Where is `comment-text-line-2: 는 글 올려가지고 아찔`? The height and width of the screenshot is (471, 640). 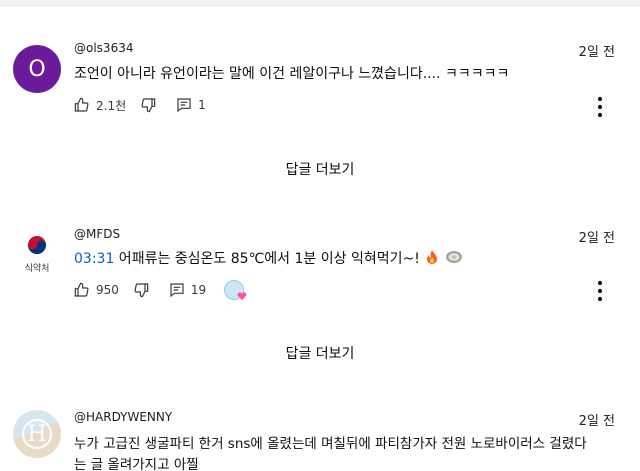
comment-text-line-2: 는 글 올려가지고 아찔 is located at coordinates (136, 464).